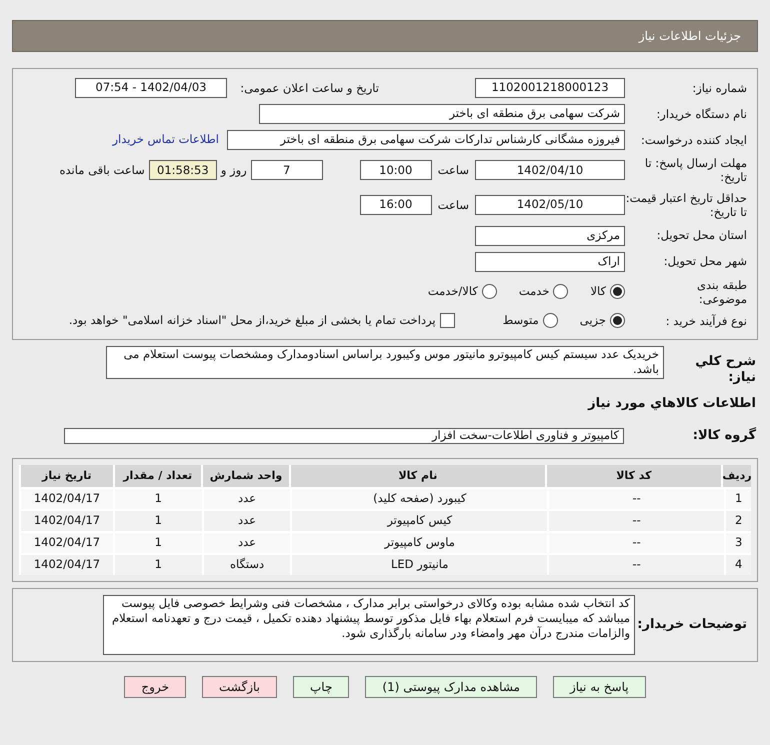  What do you see at coordinates (593, 321) in the screenshot?
I see `radio-label: جزیی` at bounding box center [593, 321].